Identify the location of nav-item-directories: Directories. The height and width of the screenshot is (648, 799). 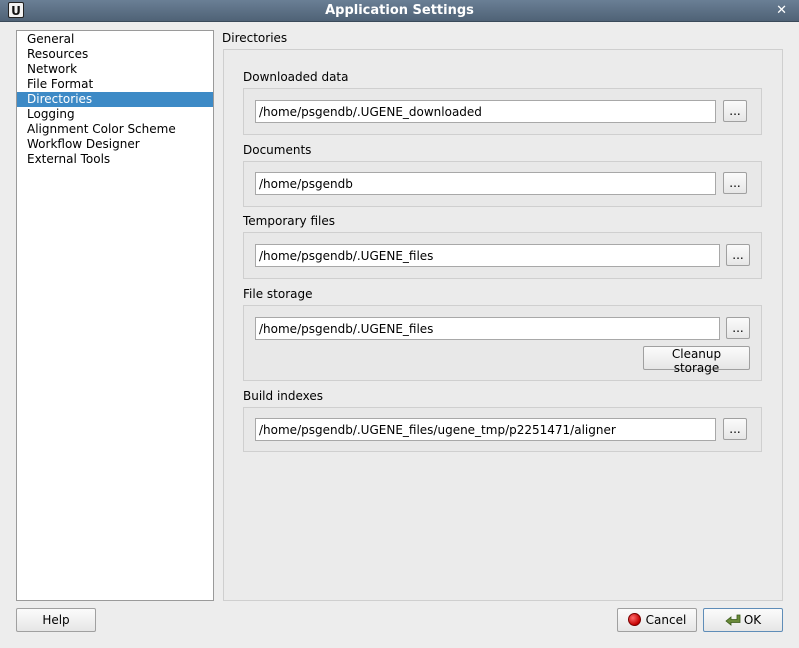
(115, 99).